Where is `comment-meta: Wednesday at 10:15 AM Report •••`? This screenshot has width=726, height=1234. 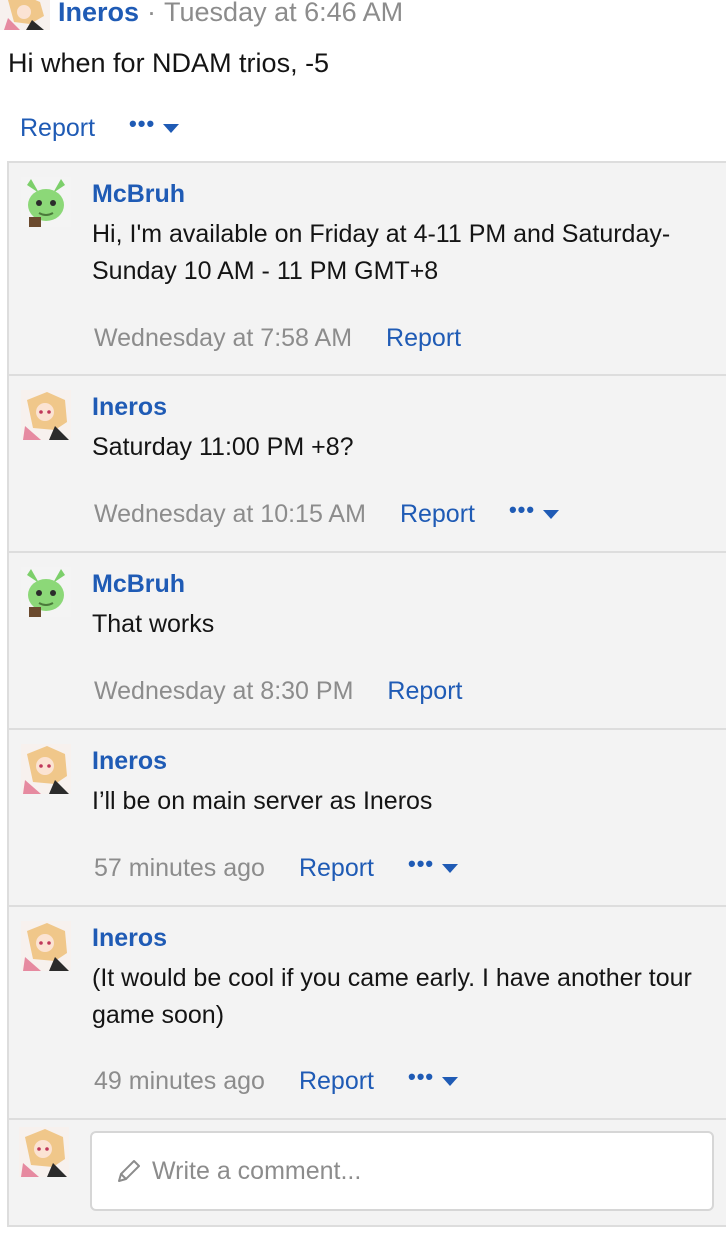
comment-meta: Wednesday at 10:15 AM Report ••• is located at coordinates (327, 514).